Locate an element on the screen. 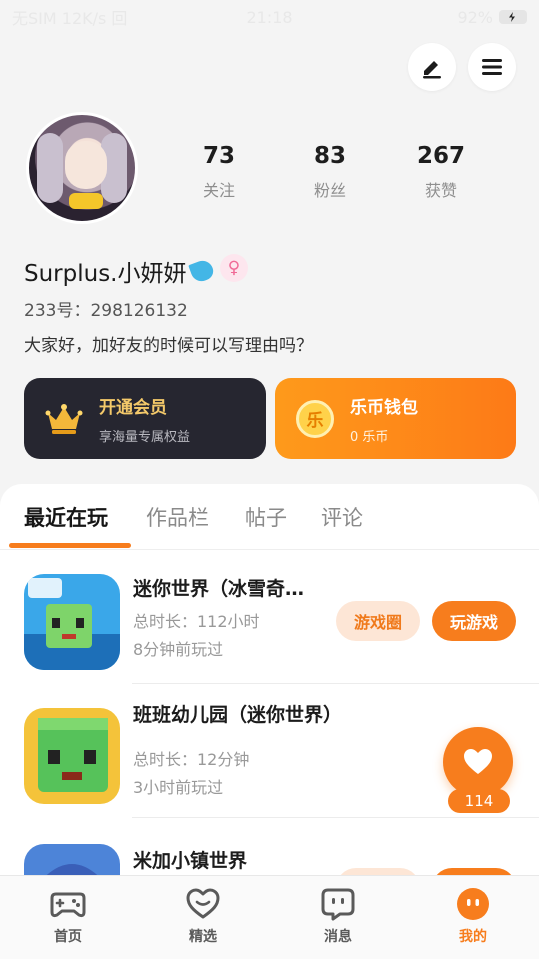 The image size is (539, 959). coin-glyph: 乐 is located at coordinates (315, 418).